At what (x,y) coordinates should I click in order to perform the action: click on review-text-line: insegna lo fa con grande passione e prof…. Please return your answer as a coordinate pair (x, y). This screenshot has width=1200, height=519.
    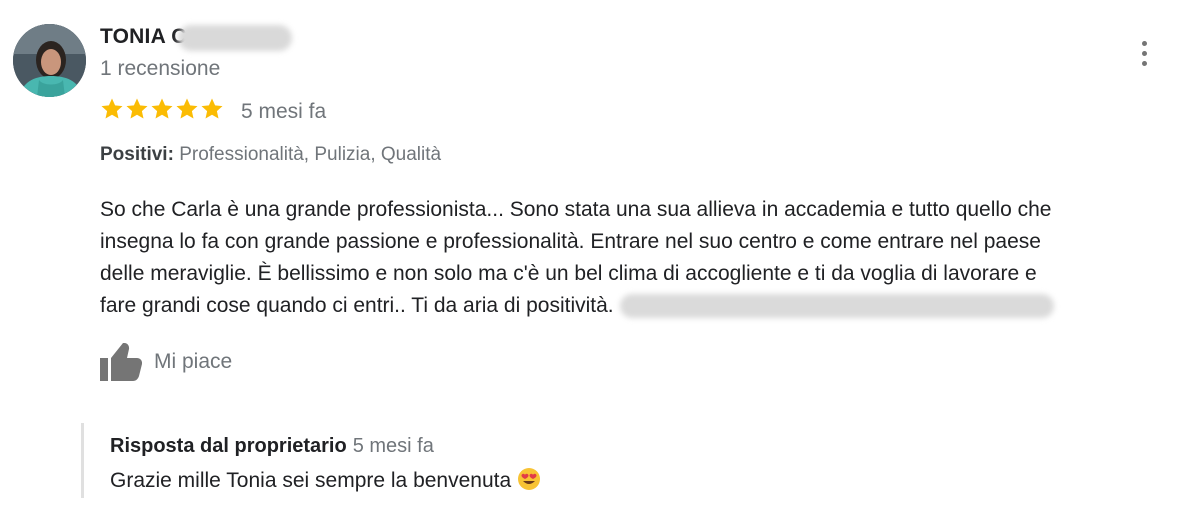
    Looking at the image, I should click on (570, 241).